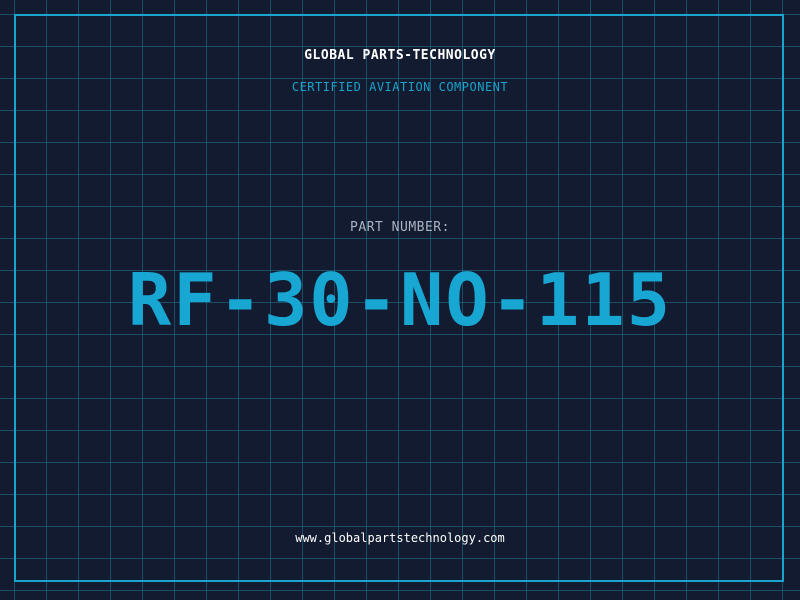  I want to click on website-url: www.globalpartstechnology.com, so click(400, 538).